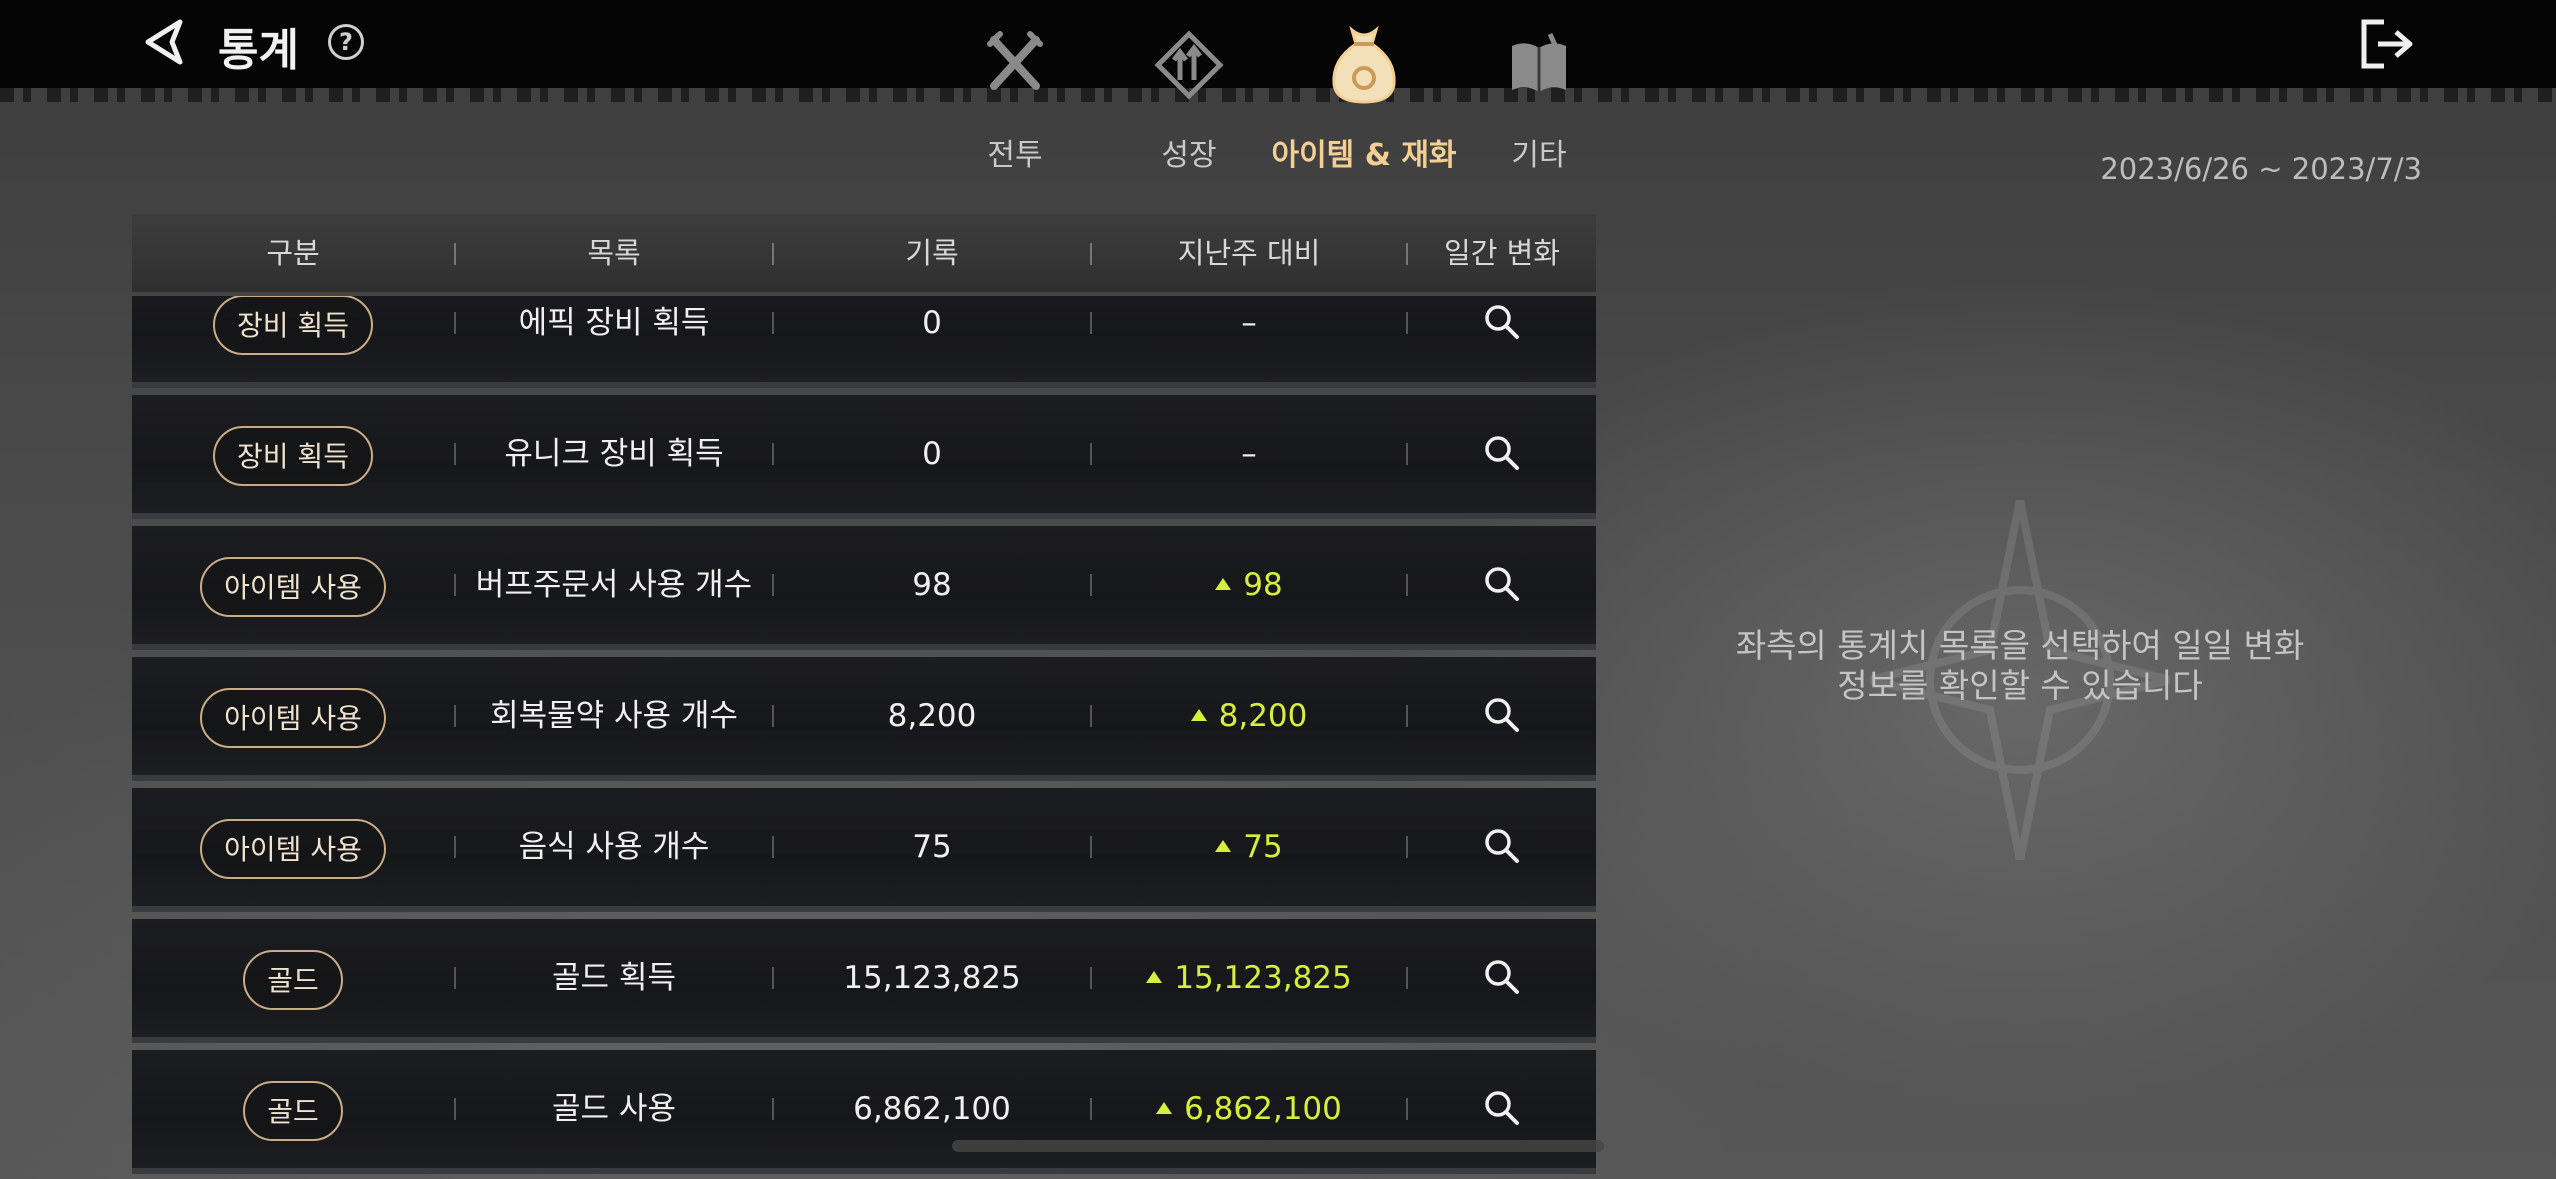  I want to click on header-category: 구분, so click(293, 253).